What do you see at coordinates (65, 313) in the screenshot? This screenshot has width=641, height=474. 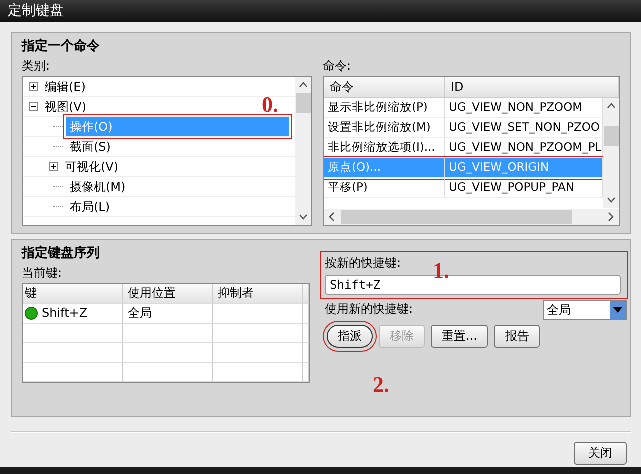 I see `table-cell-text: Shift+Z` at bounding box center [65, 313].